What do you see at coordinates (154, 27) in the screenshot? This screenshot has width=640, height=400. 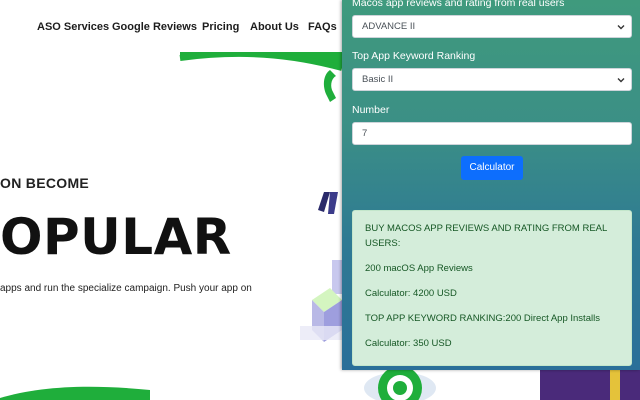 I see `nav-google-reviews: Google Reviews` at bounding box center [154, 27].